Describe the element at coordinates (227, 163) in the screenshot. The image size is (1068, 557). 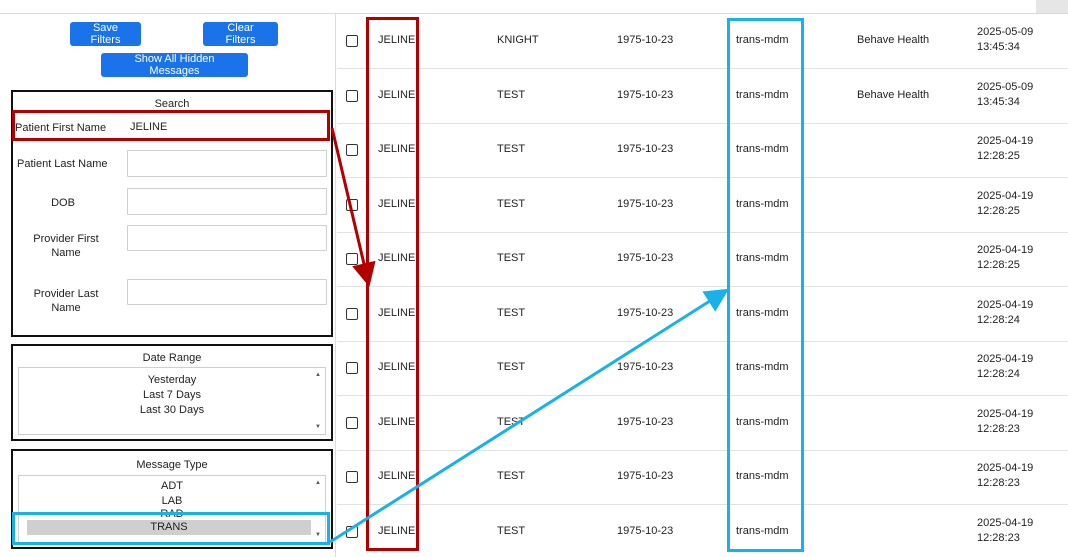
I see `last-name-field` at that location.